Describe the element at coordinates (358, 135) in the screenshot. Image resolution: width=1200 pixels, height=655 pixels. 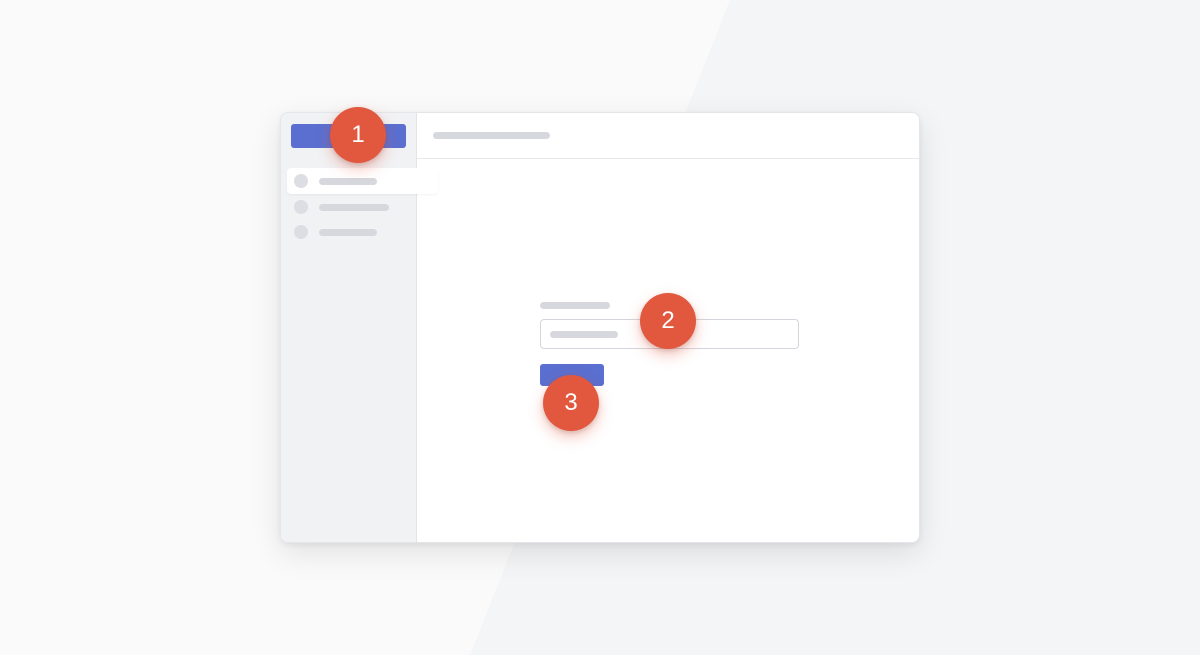
I see `step-badge-1: 1` at that location.